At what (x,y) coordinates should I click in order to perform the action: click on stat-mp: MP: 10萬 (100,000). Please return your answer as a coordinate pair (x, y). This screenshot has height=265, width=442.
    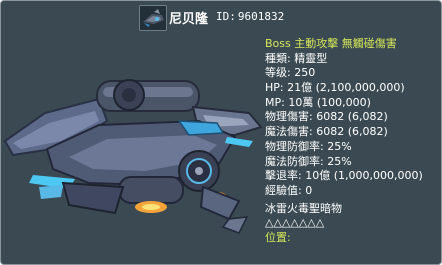
    Looking at the image, I should click on (353, 103).